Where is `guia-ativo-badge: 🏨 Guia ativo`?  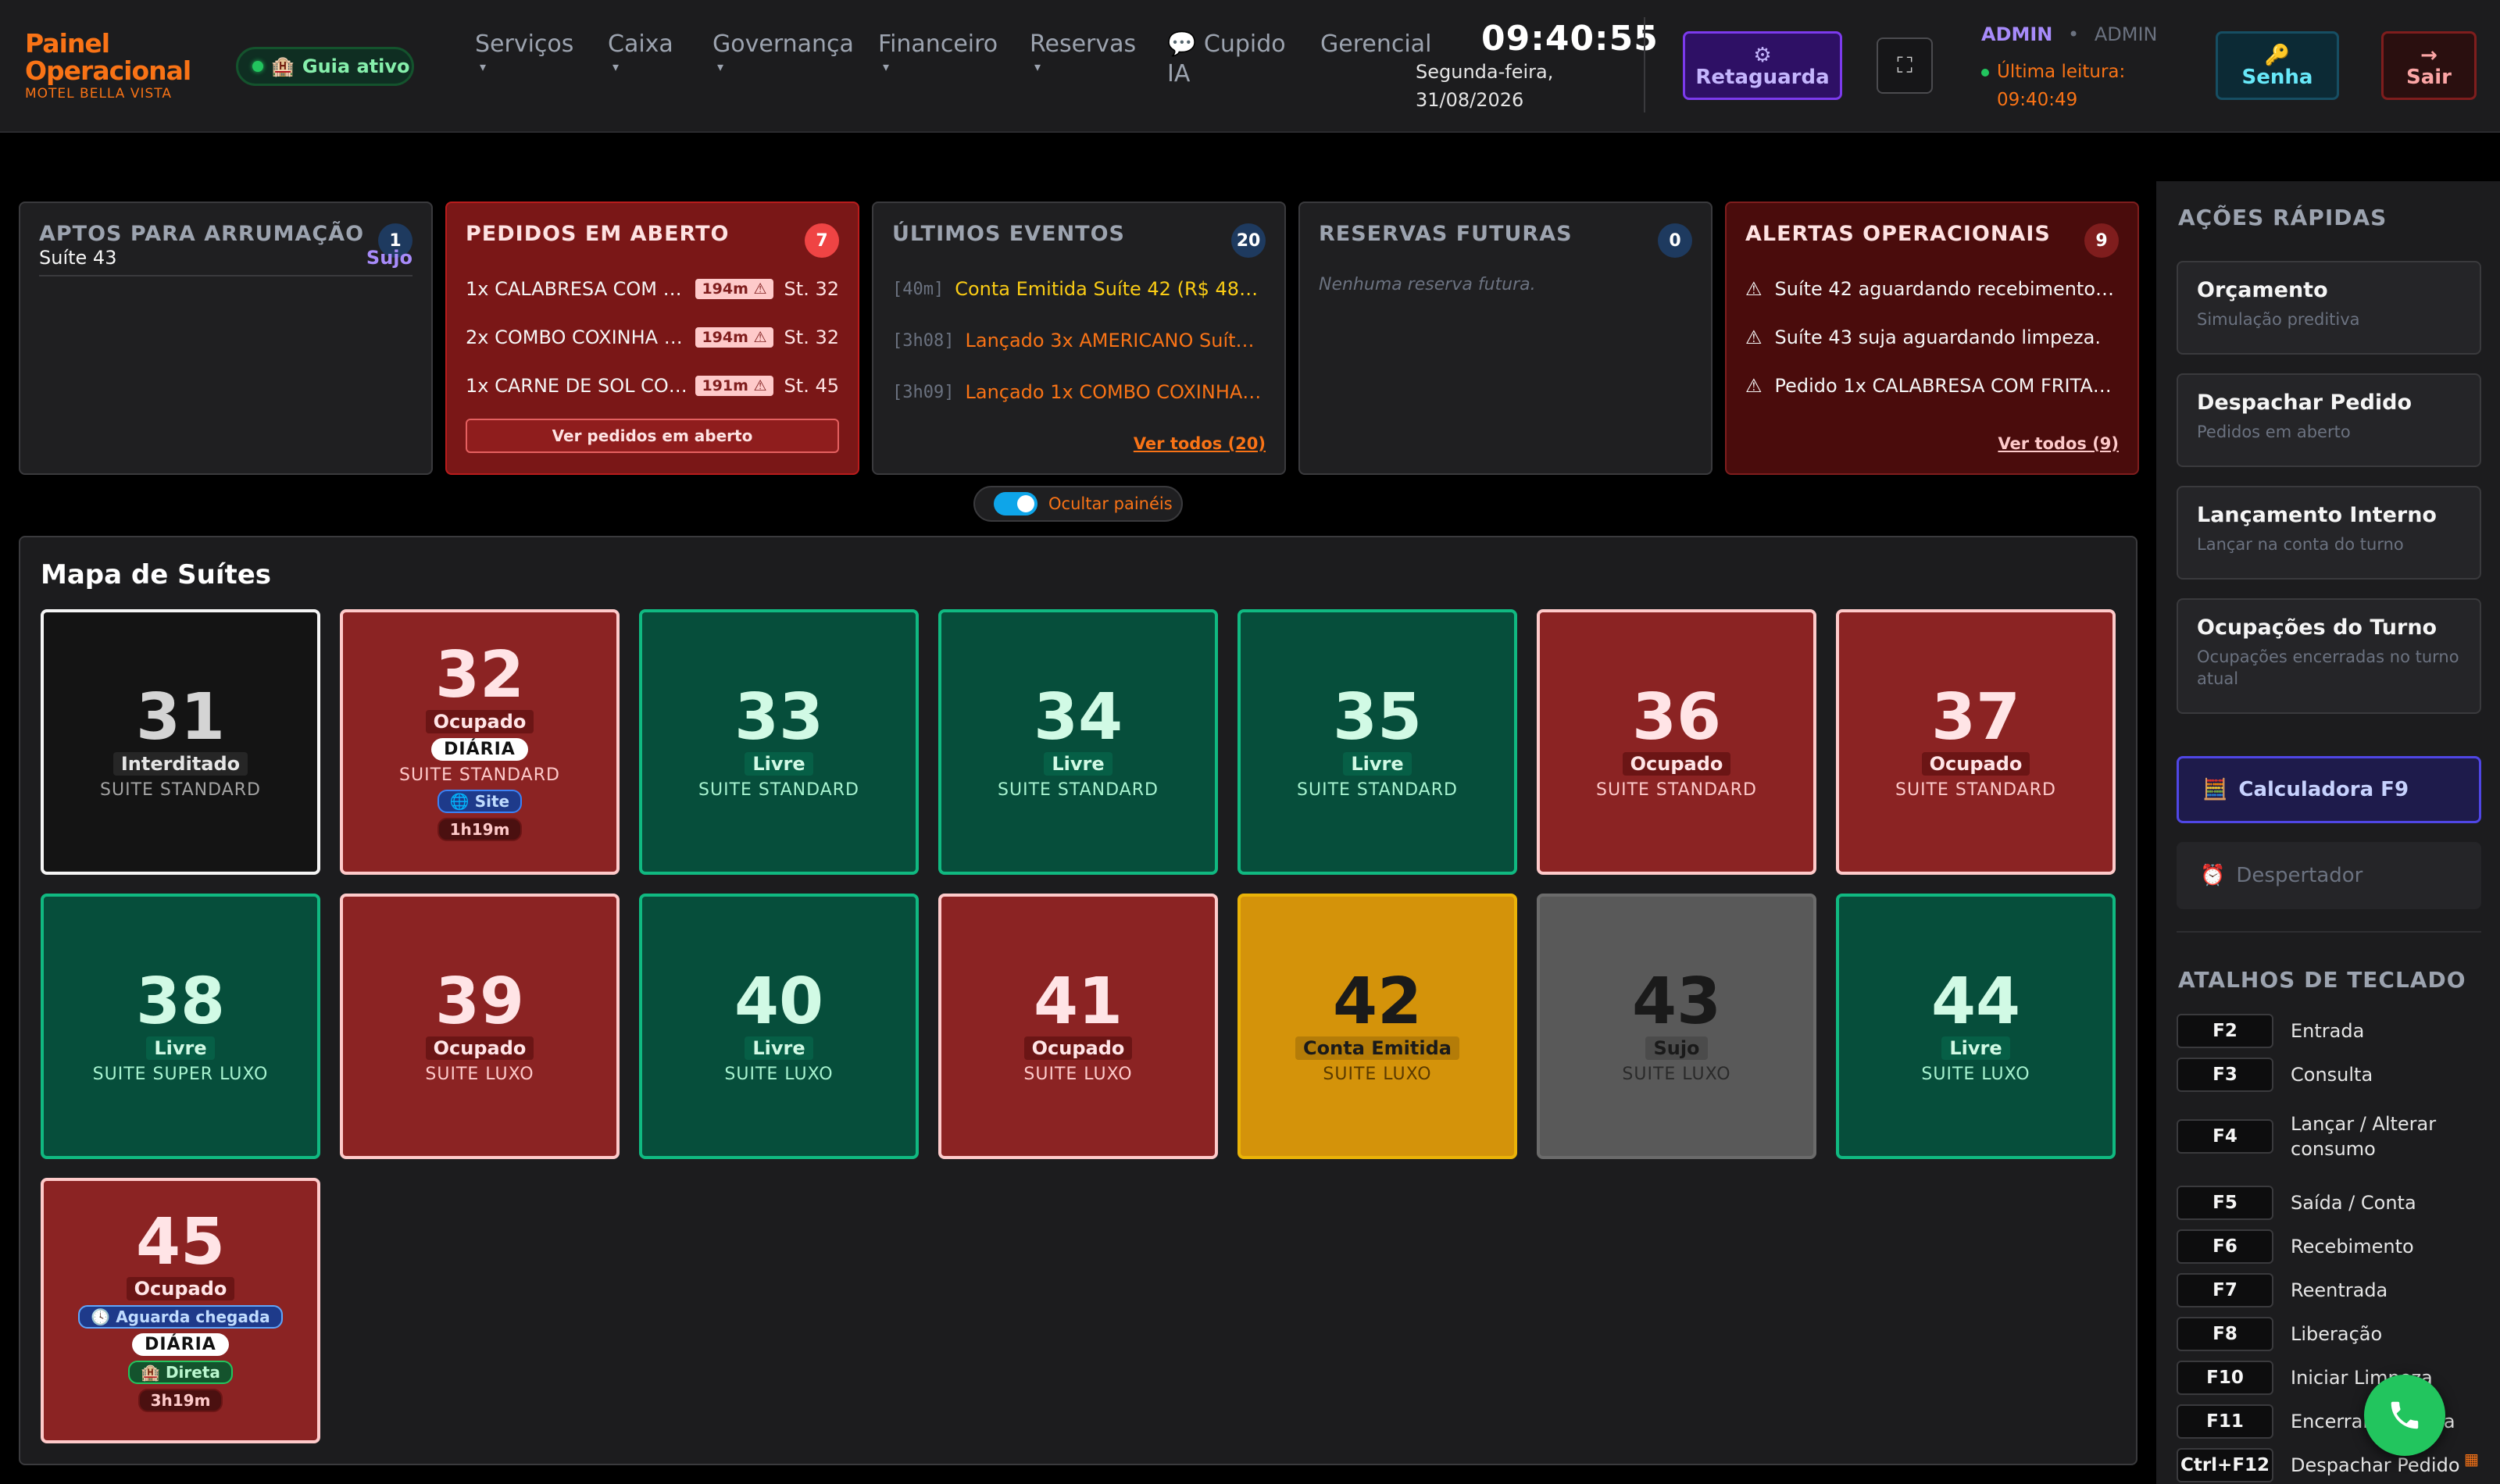
guia-ativo-badge: 🏨 Guia ativo is located at coordinates (325, 66).